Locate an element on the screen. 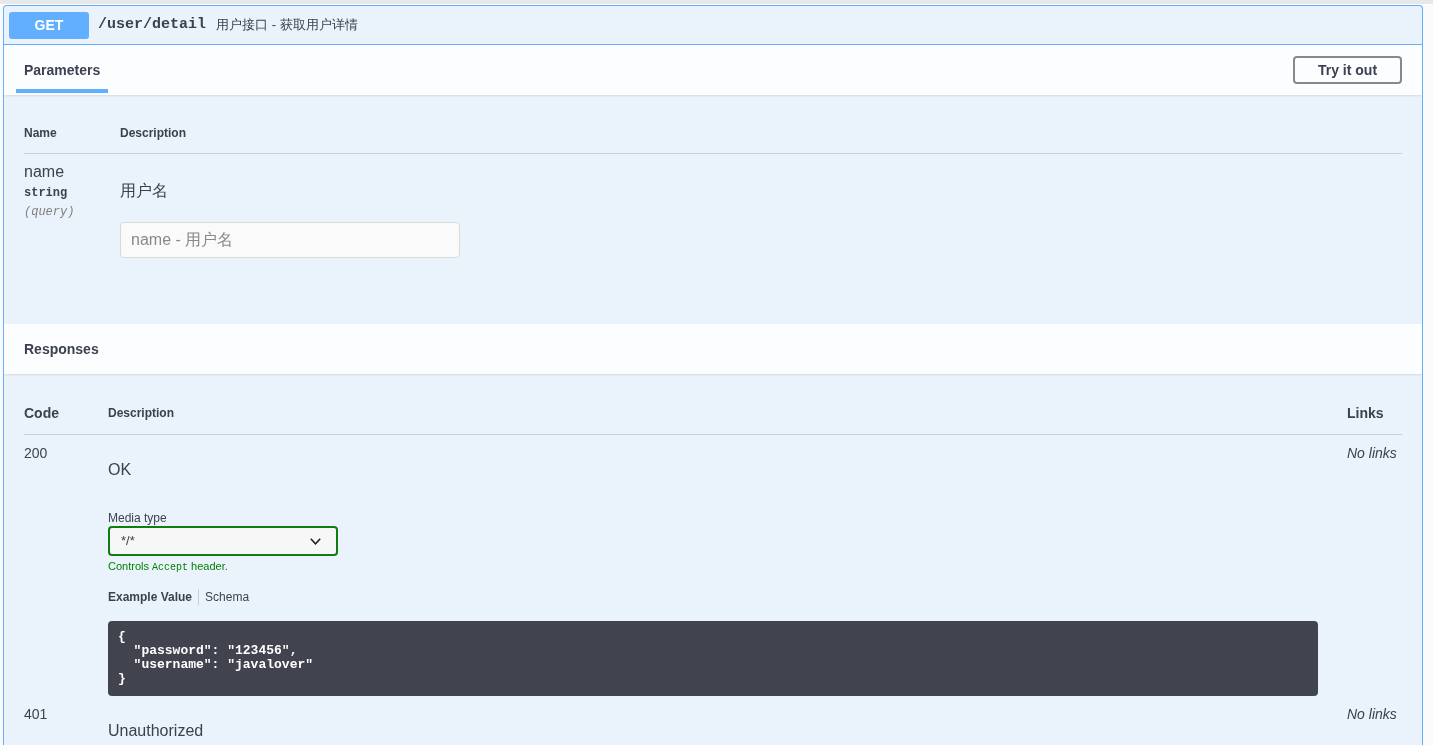 The width and height of the screenshot is (1433, 745). parameter-input: name - 用户名 is located at coordinates (290, 240).